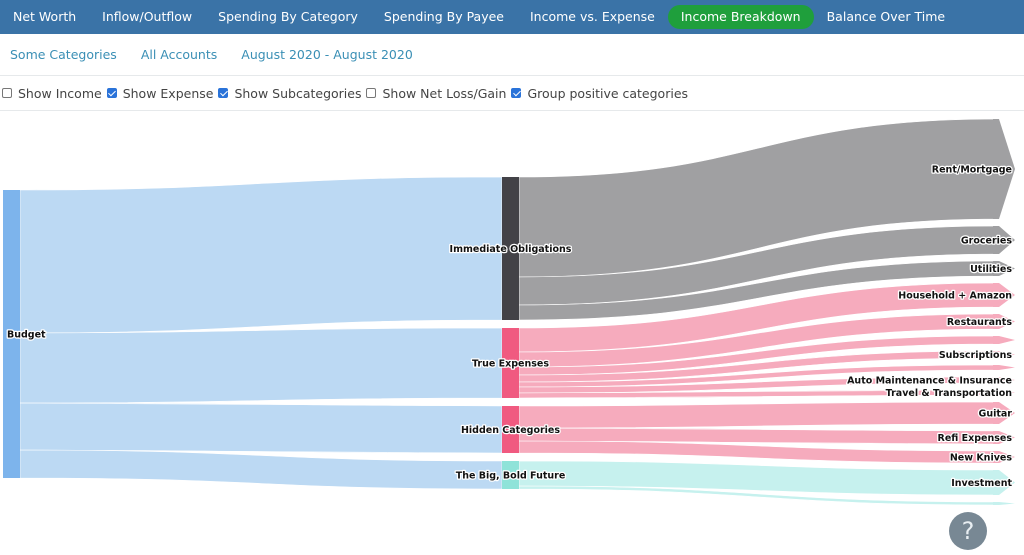 The height and width of the screenshot is (555, 1024). What do you see at coordinates (261, 255) in the screenshot?
I see `sankey-link-budget-io` at bounding box center [261, 255].